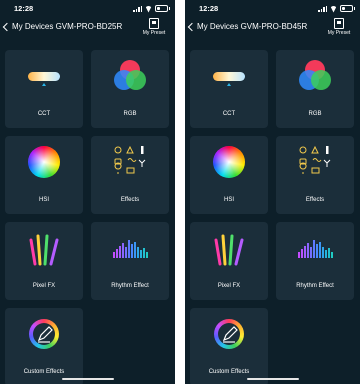 The height and width of the screenshot is (384, 360). I want to click on nav-header: My Devices GVM-PRO-BD45R My Preset, so click(272, 30).